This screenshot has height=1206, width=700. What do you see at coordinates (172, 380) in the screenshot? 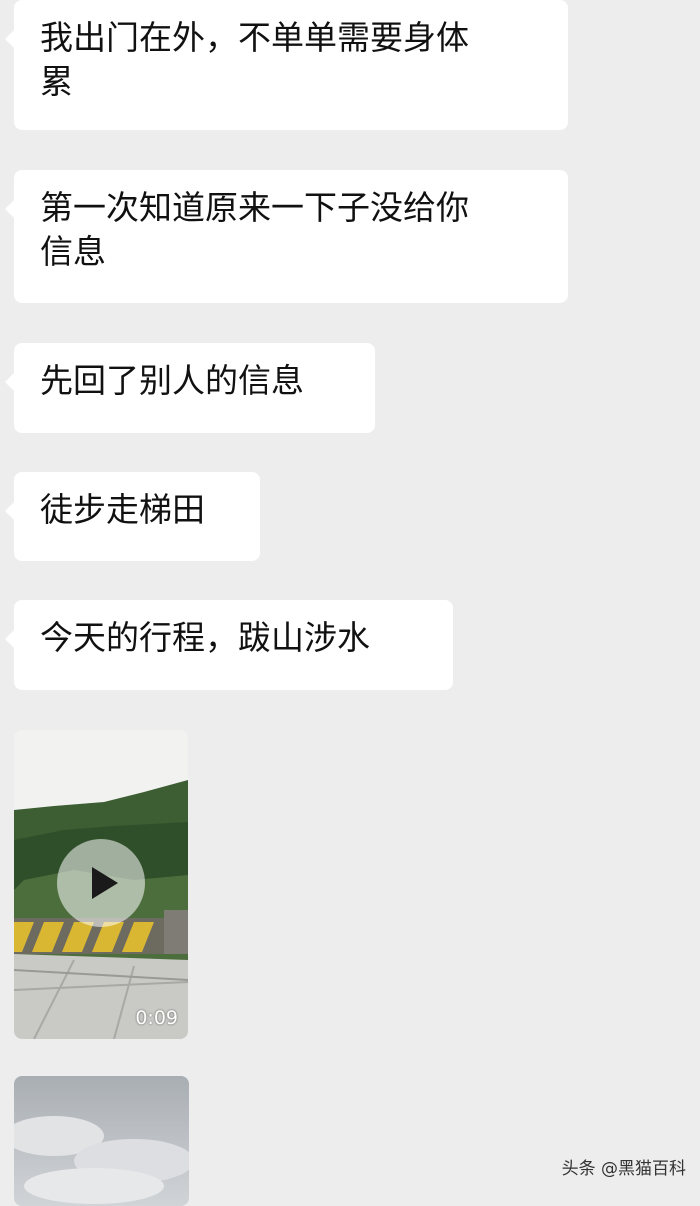
I see `message-text: 先回了别人的信息` at bounding box center [172, 380].